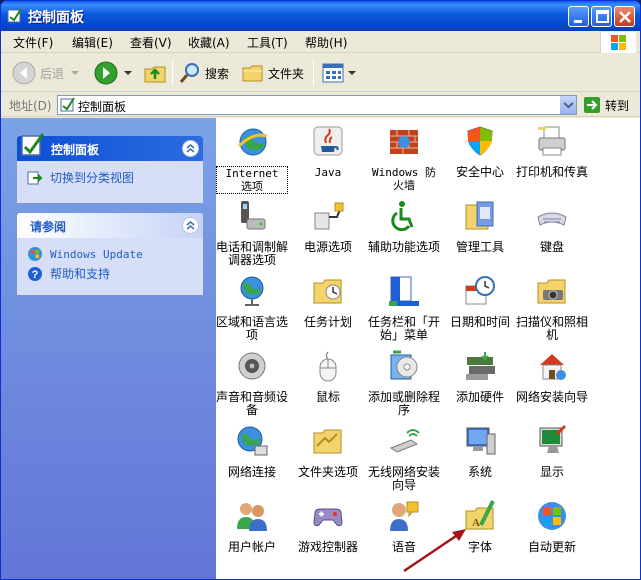 Image resolution: width=641 pixels, height=580 pixels. I want to click on accessibility-label: 辅助功能选项, so click(404, 247).